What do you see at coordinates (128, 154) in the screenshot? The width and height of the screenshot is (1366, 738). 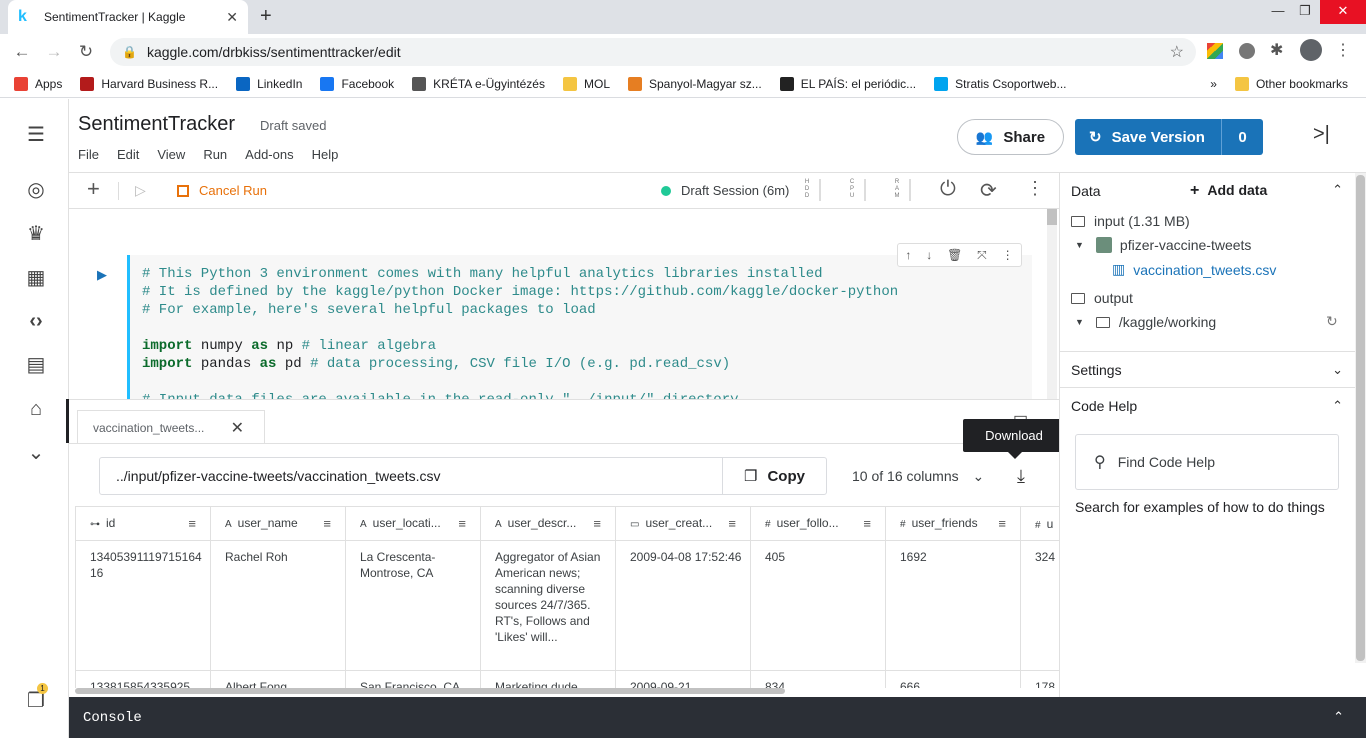 I see `menu-edit: Edit` at bounding box center [128, 154].